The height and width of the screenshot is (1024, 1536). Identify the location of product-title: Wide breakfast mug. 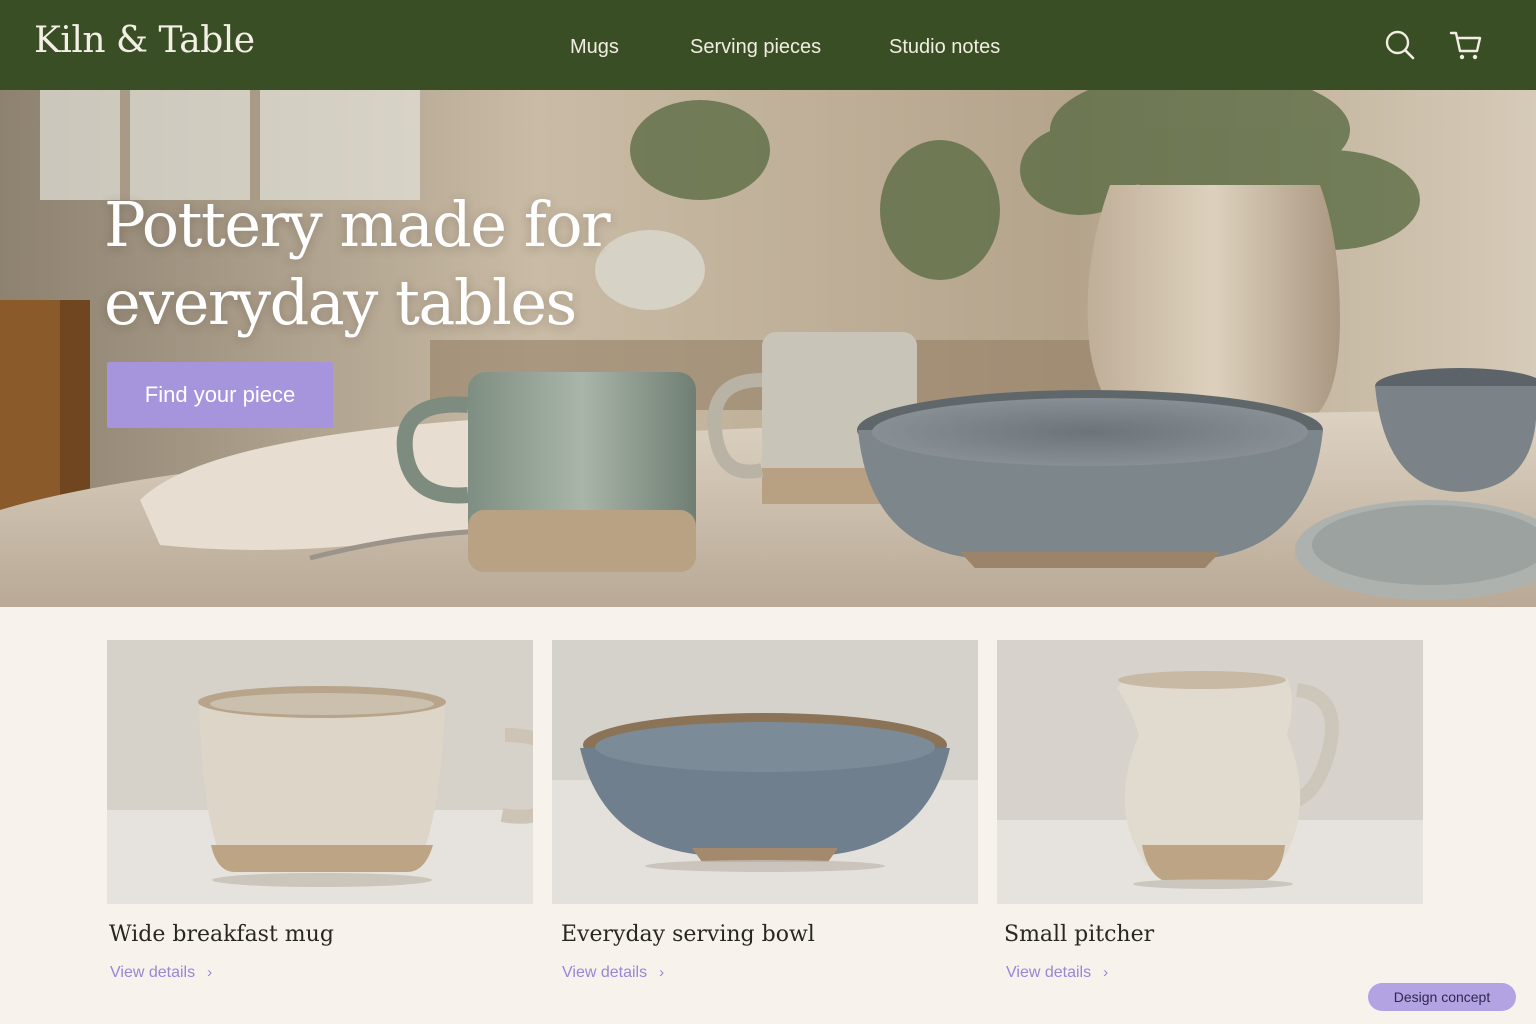
(221, 934).